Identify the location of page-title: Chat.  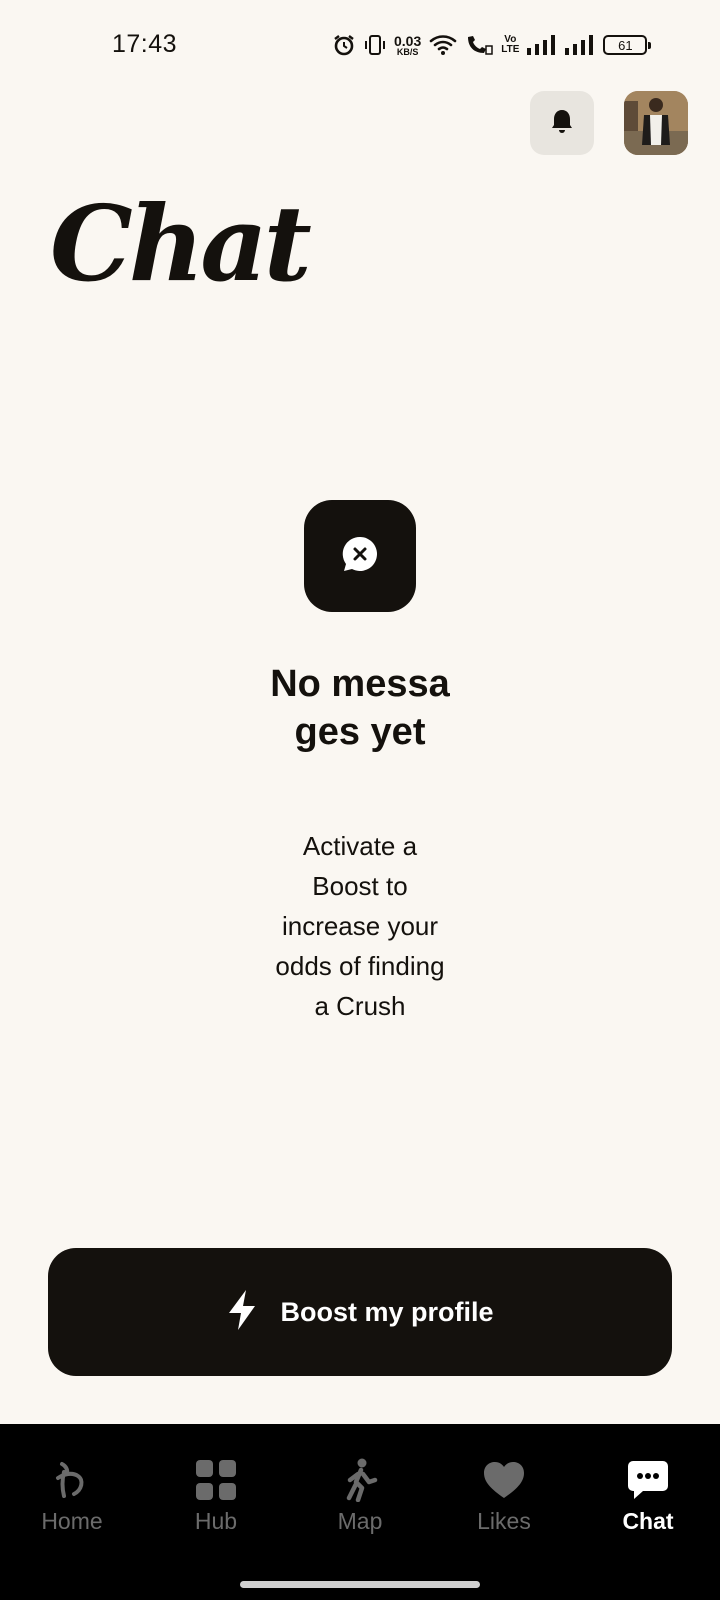
(181, 243).